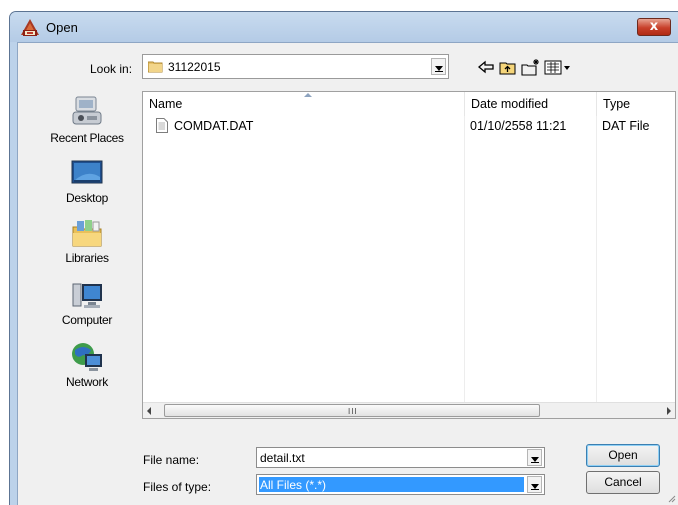  Describe the element at coordinates (654, 27) in the screenshot. I see `close-button: x` at that location.